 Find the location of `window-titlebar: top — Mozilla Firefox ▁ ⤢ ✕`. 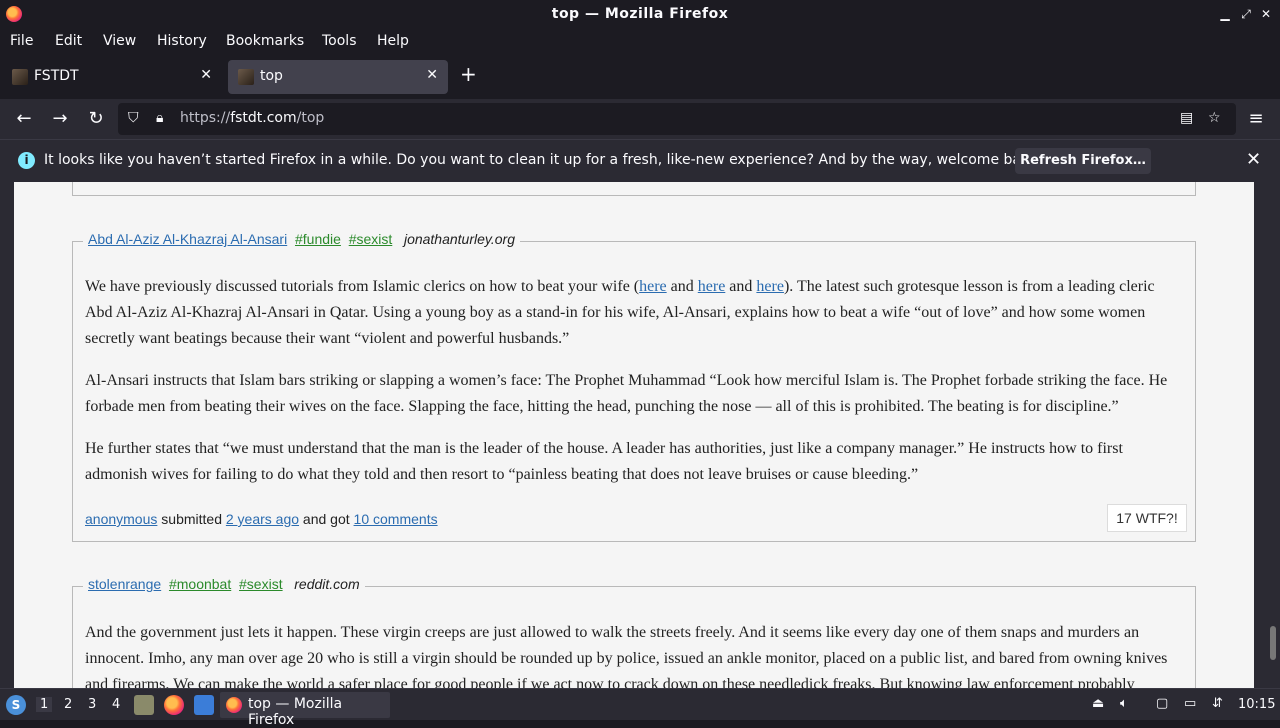

window-titlebar: top — Mozilla Firefox ▁ ⤢ ✕ is located at coordinates (640, 14).